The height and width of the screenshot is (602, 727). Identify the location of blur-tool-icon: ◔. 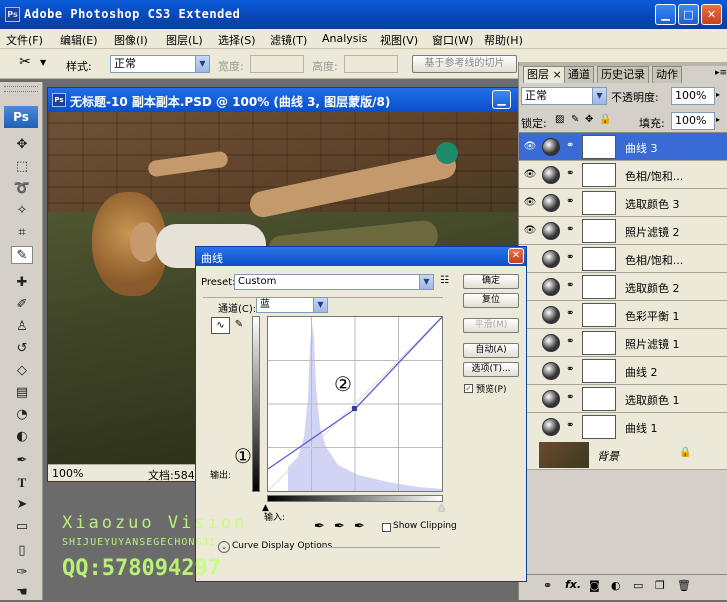
(22, 415).